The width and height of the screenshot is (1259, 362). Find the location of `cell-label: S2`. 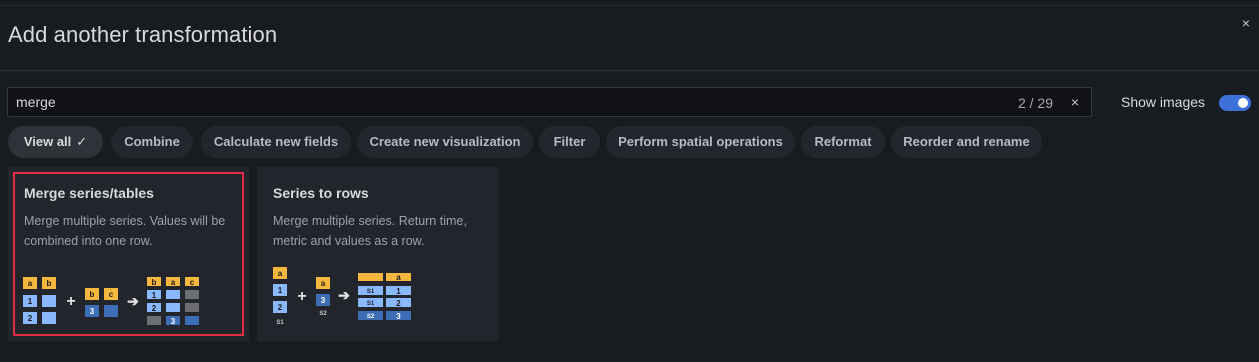

cell-label: S2 is located at coordinates (371, 317).